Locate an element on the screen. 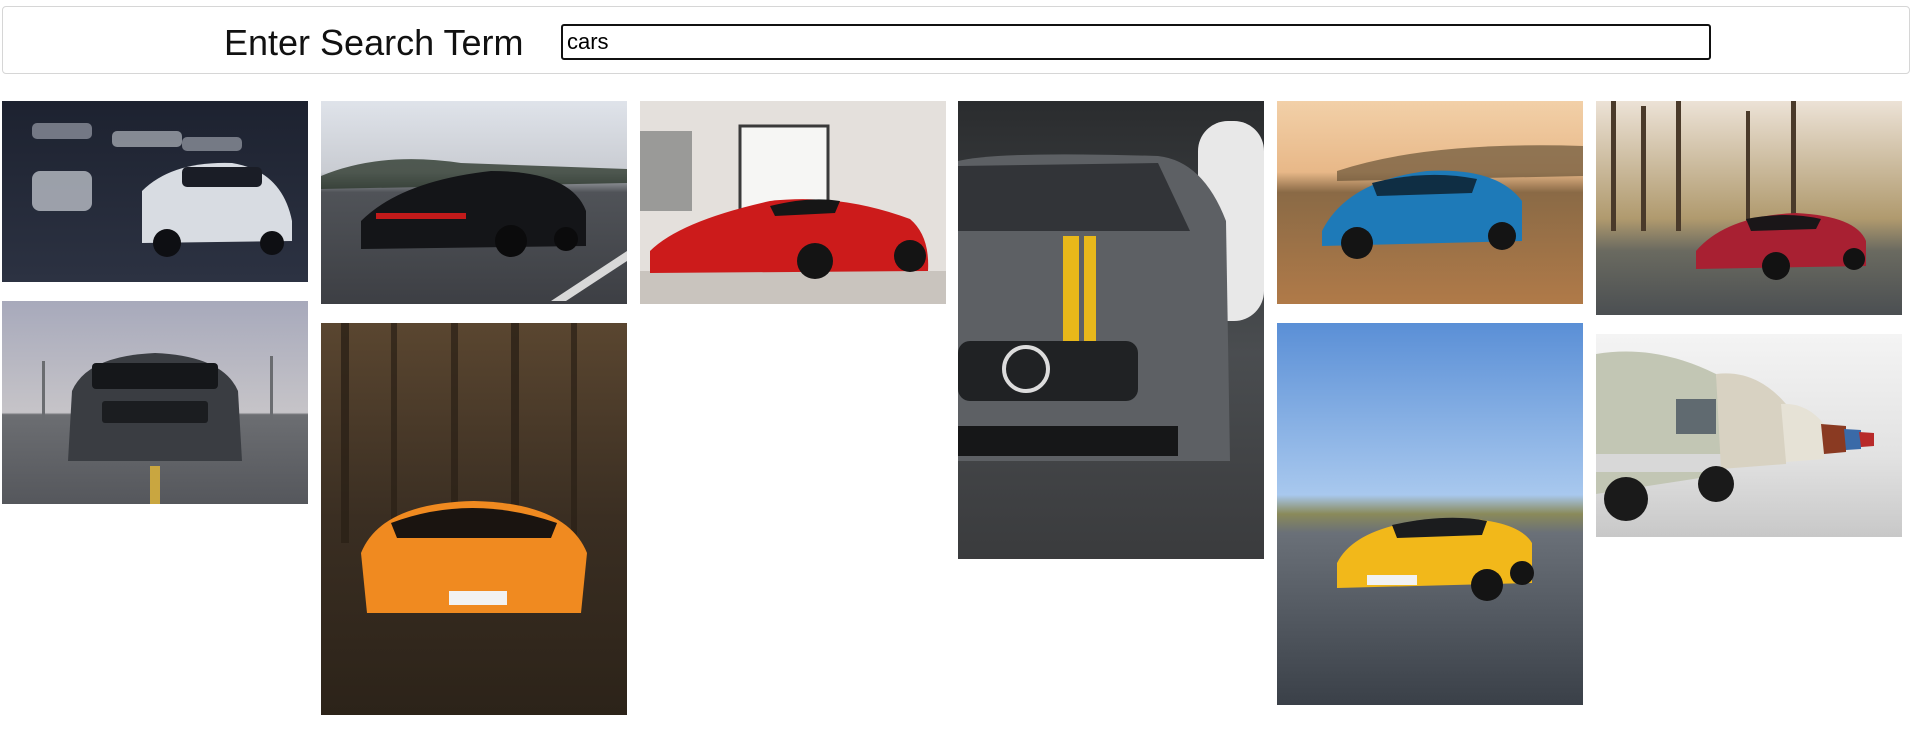 The width and height of the screenshot is (1912, 737). gallery-image-blue-camaro is located at coordinates (1430, 202).